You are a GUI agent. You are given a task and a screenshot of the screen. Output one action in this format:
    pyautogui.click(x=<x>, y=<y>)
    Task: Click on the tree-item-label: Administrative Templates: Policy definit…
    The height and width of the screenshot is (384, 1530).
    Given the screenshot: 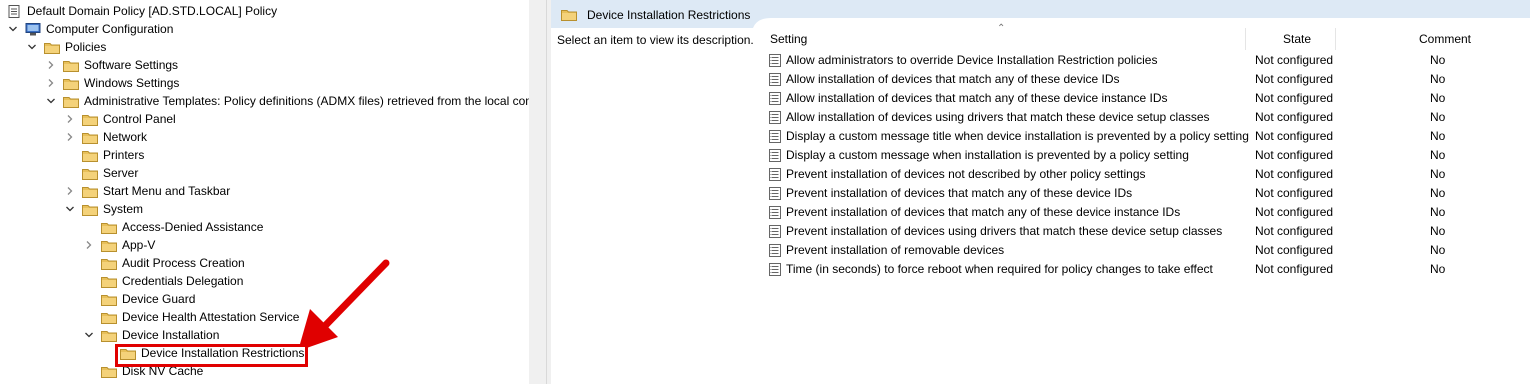 What is the action you would take?
    pyautogui.click(x=306, y=101)
    